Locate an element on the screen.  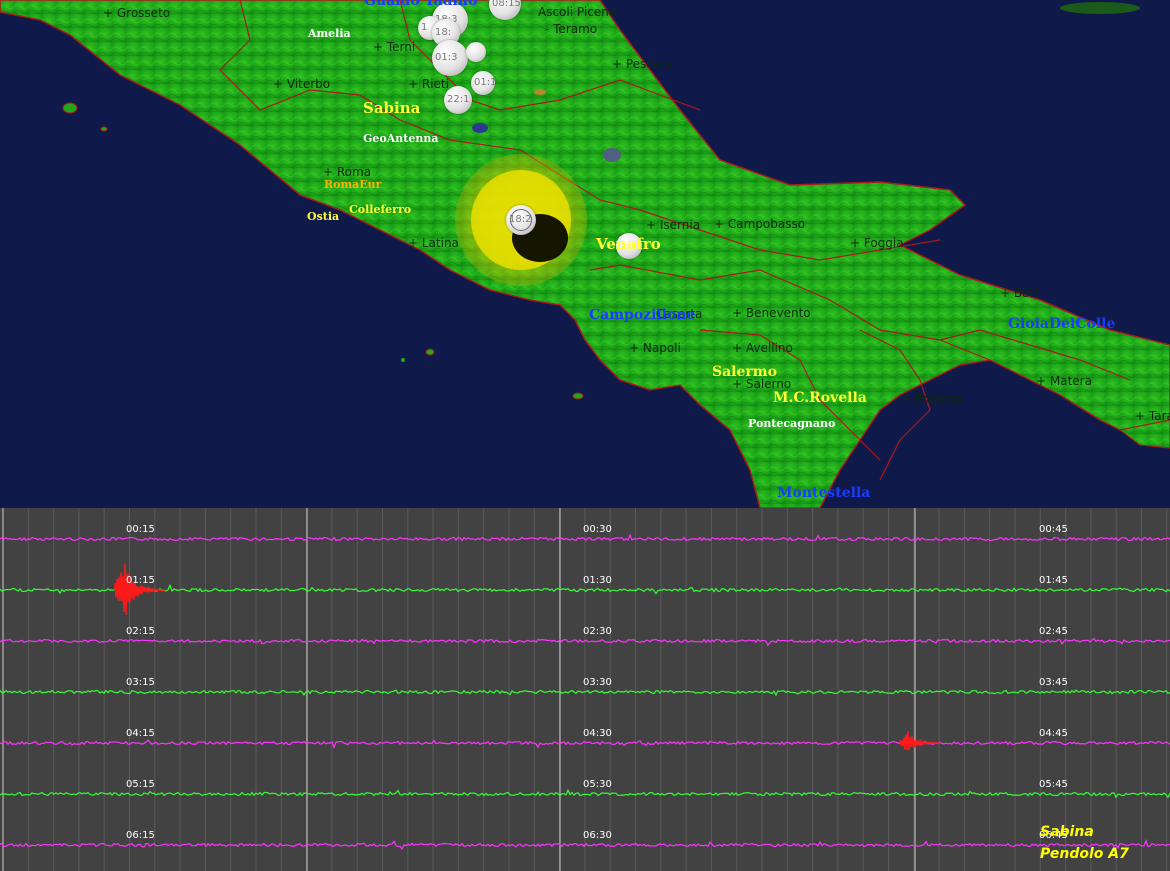
city-label: + Potenza is located at coordinates (932, 399).